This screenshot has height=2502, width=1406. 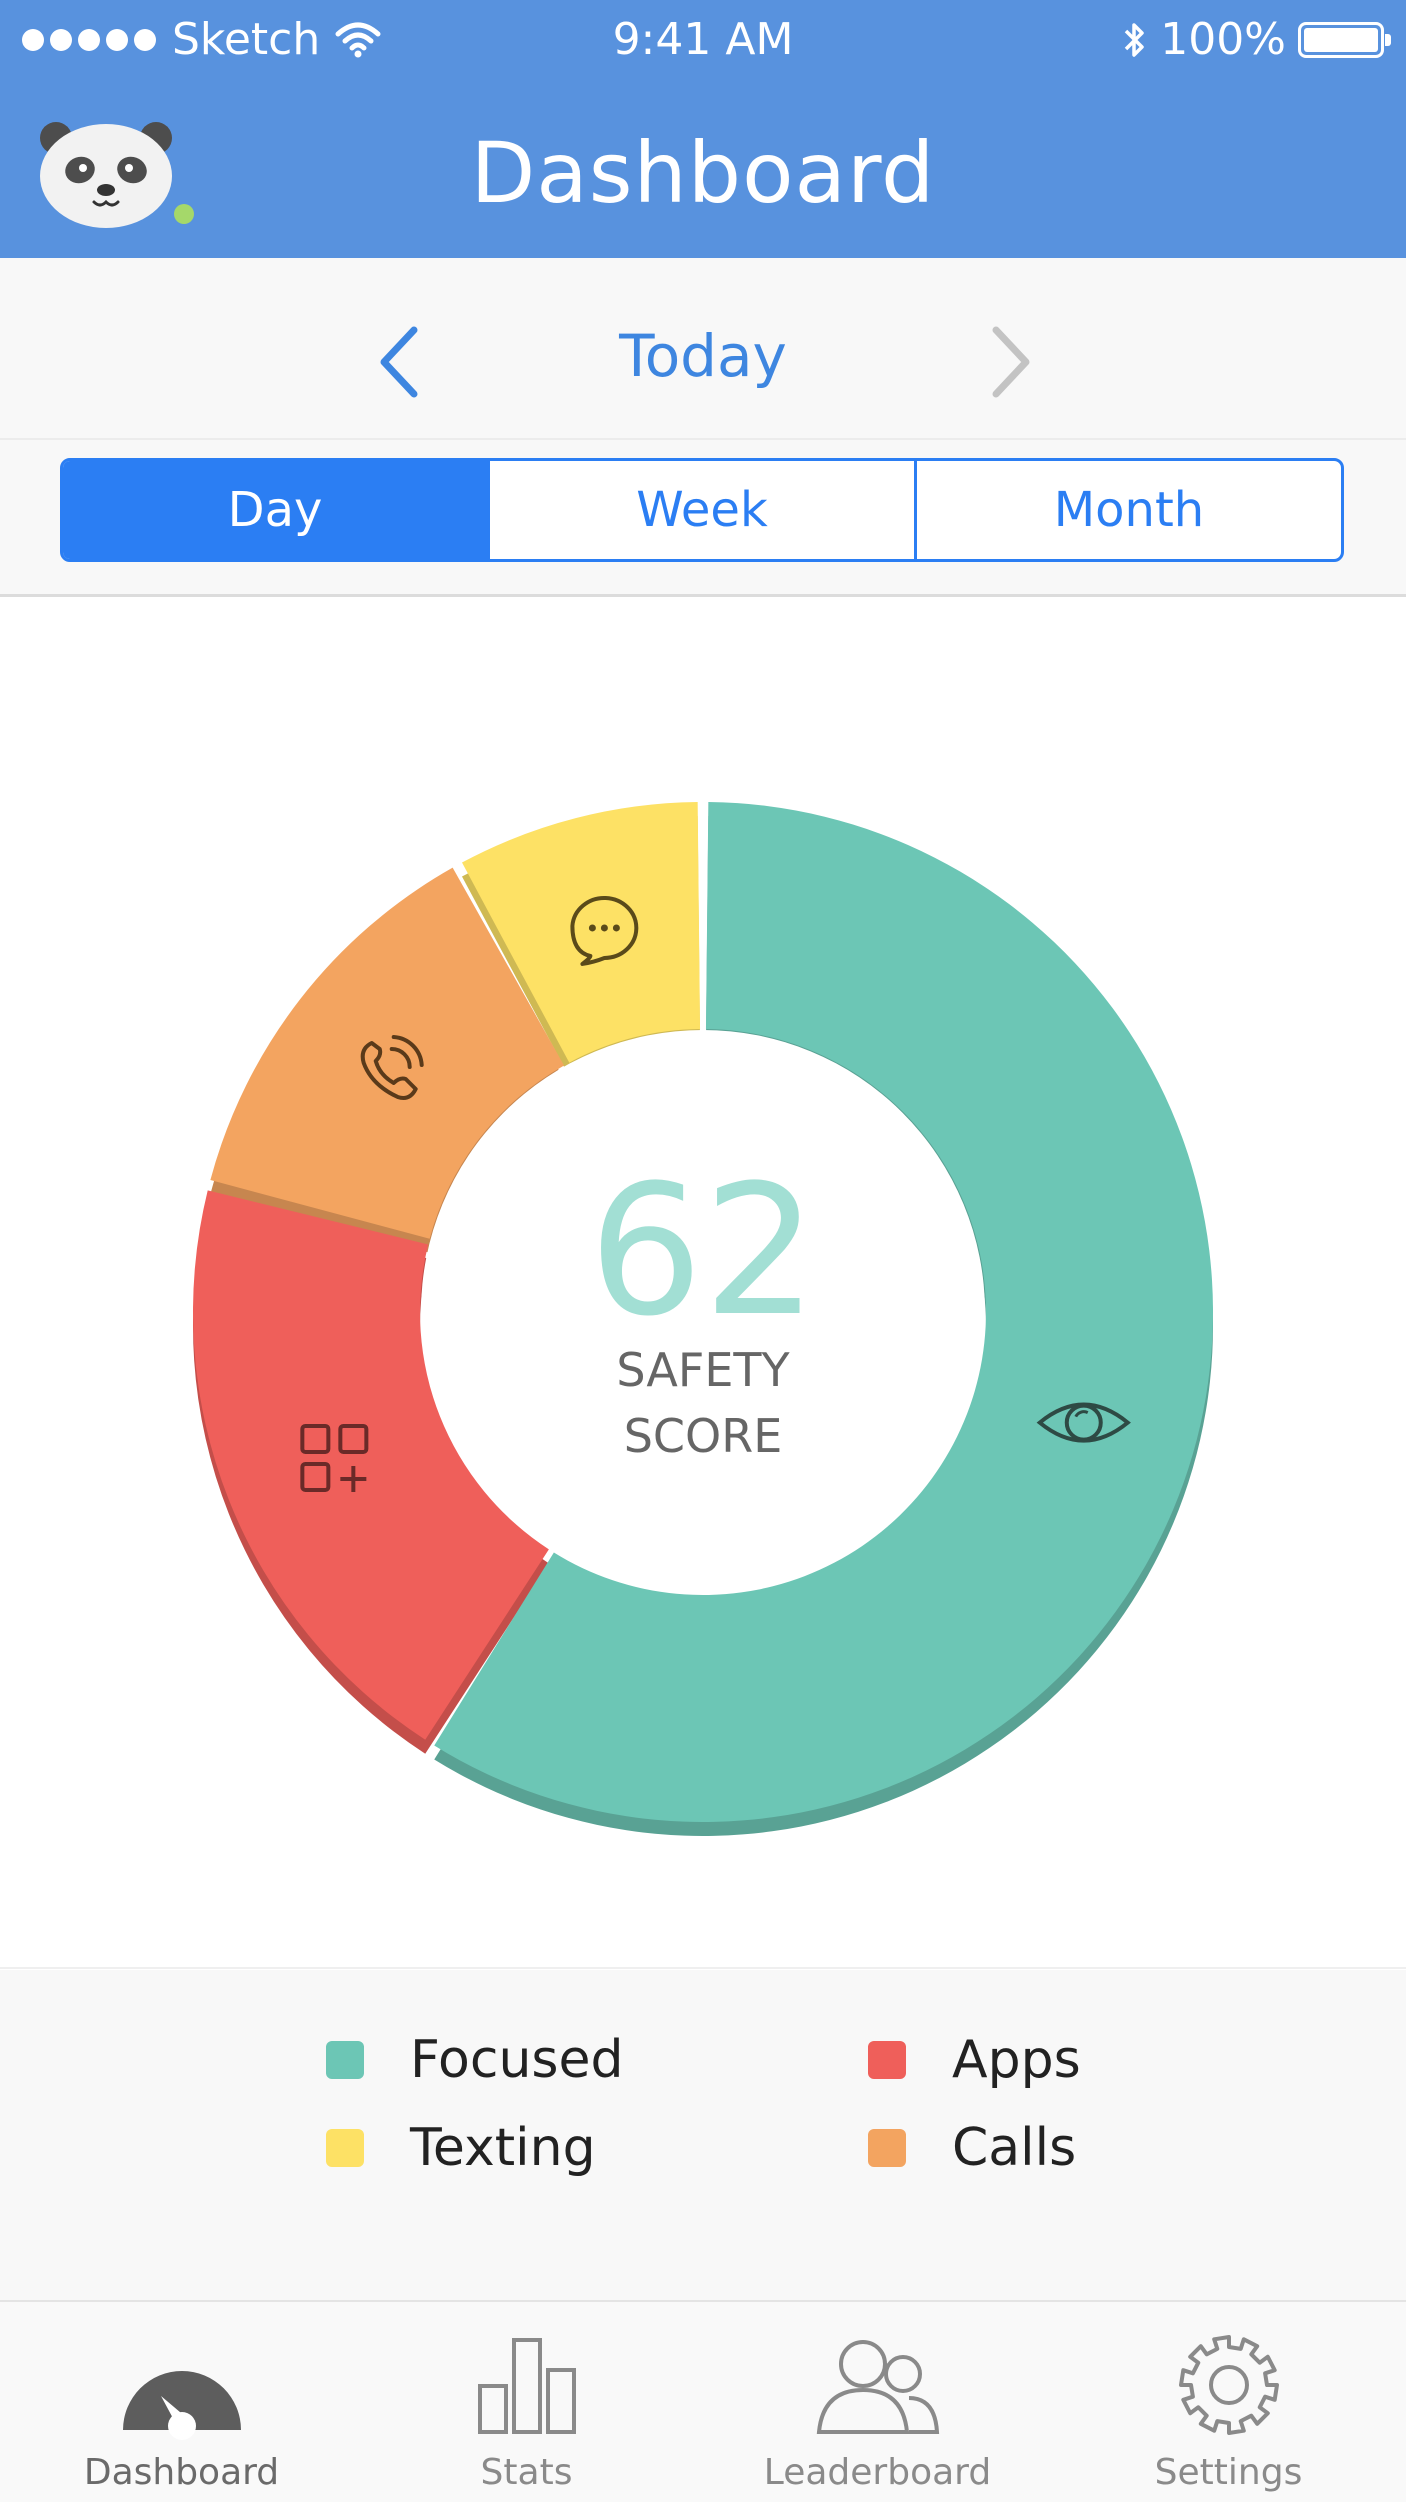 I want to click on nav-bar: Dashboard, so click(x=703, y=170).